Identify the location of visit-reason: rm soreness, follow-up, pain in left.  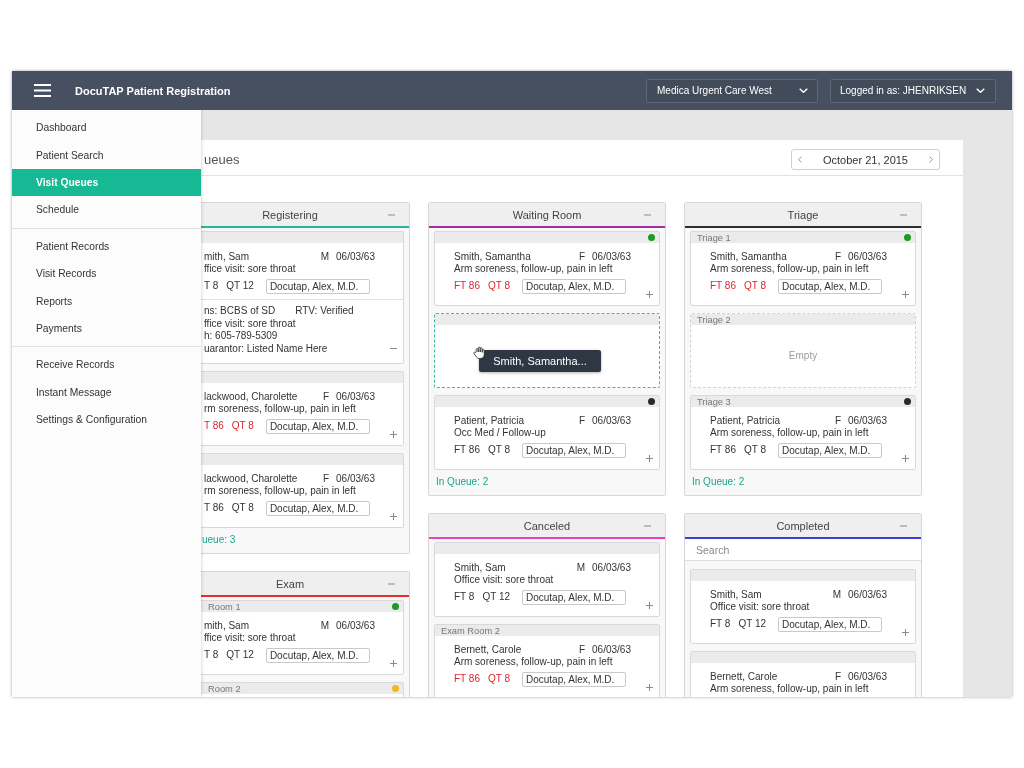
(280, 409).